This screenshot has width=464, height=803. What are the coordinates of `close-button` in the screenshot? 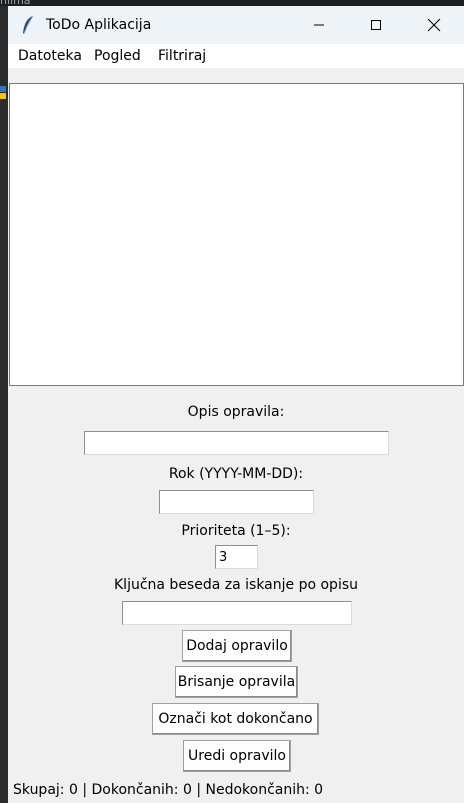 It's located at (434, 25).